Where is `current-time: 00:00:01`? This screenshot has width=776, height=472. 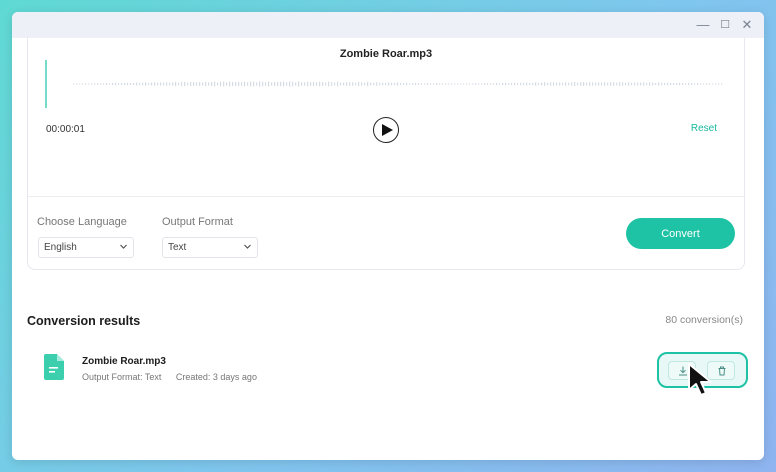 current-time: 00:00:01 is located at coordinates (65, 129).